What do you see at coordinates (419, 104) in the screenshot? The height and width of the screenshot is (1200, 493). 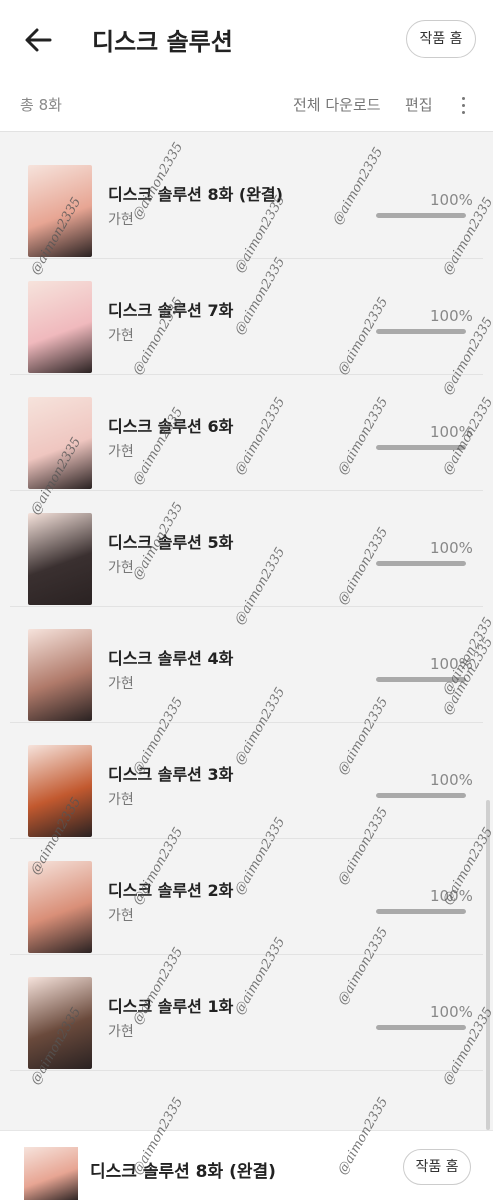 I see `edit-button: 편집` at bounding box center [419, 104].